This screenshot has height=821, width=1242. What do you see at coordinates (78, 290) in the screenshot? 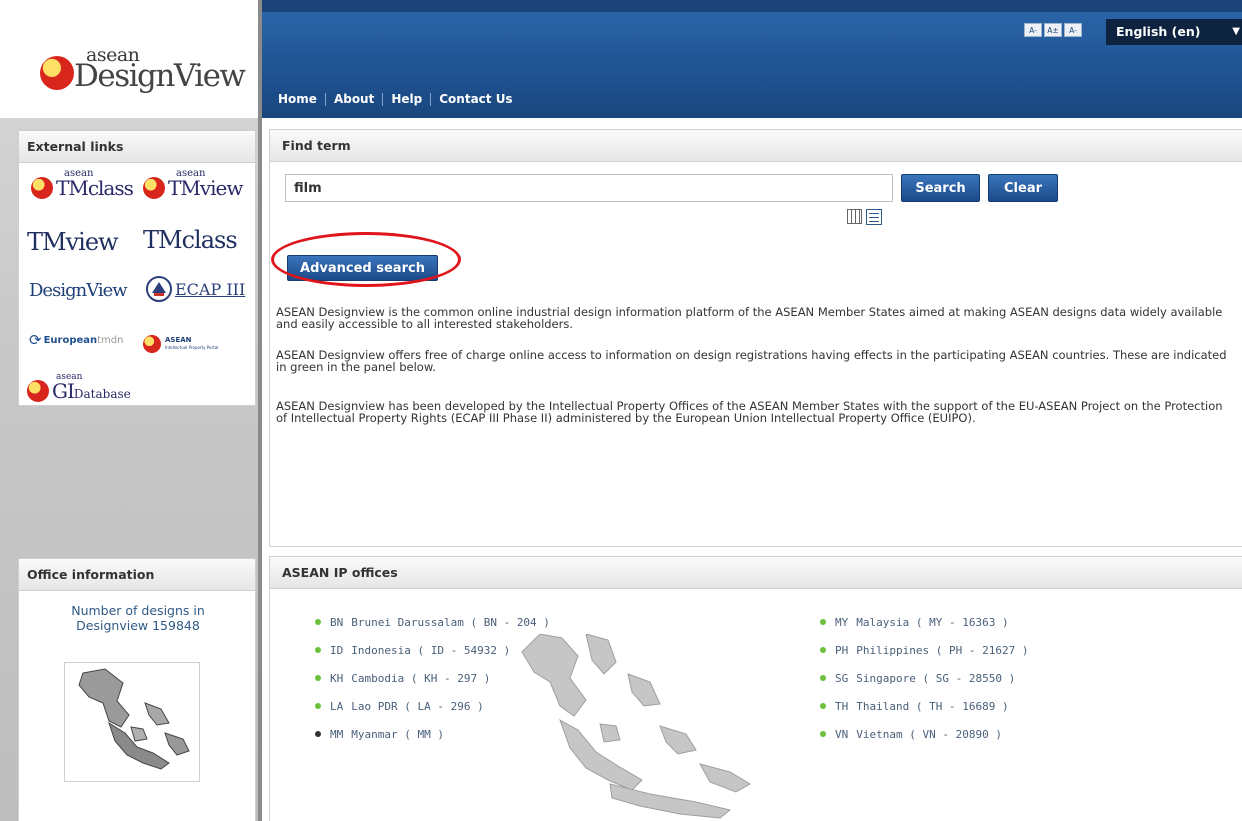
I see `link-designview: DesignView` at bounding box center [78, 290].